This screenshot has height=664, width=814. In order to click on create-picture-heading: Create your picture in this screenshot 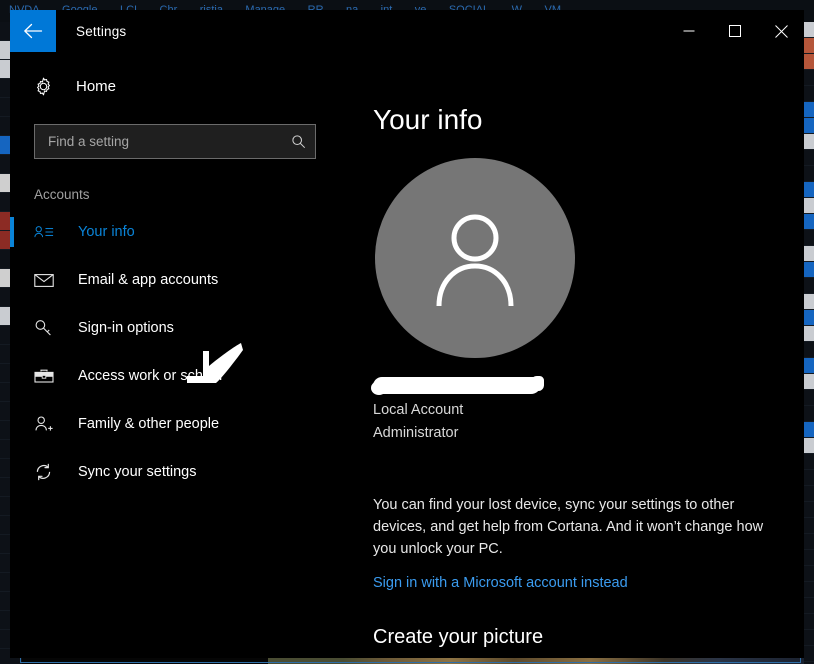, I will do `click(458, 637)`.